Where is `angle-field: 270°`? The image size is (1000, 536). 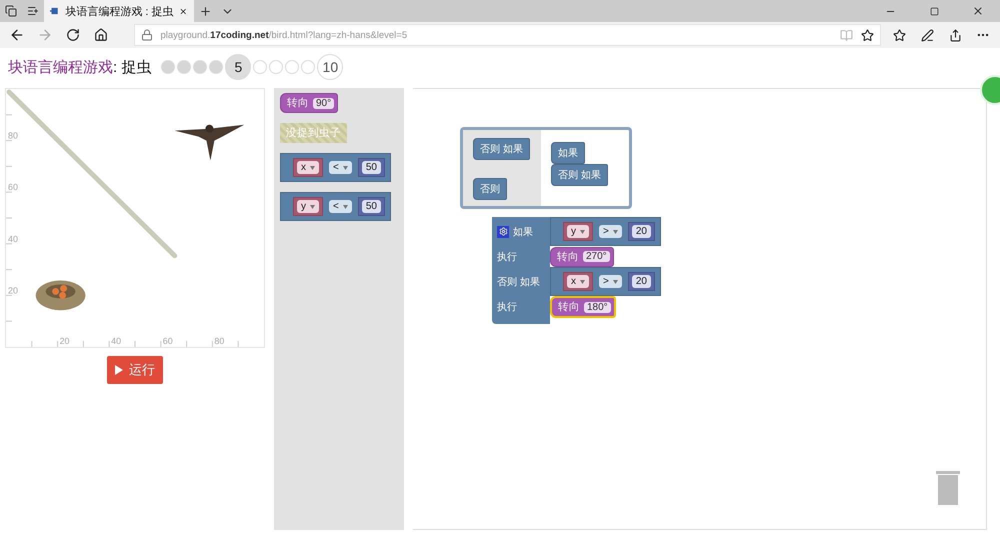
angle-field: 270° is located at coordinates (596, 256).